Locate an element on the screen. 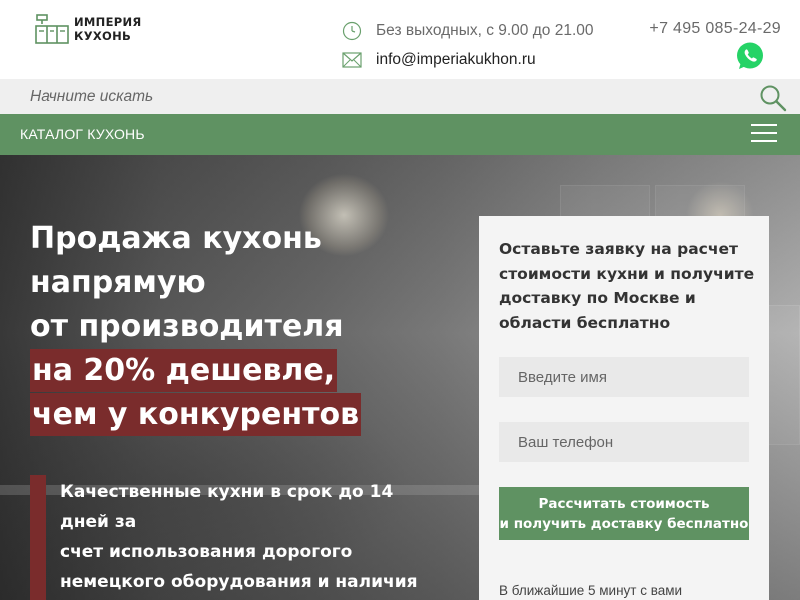 The width and height of the screenshot is (800, 600). whatsapp-icon is located at coordinates (750, 56).